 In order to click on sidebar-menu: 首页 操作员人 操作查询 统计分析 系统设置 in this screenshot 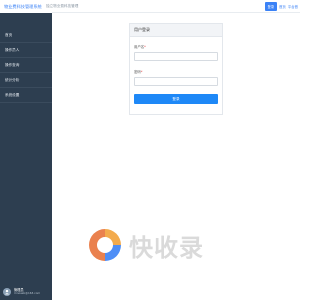, I will do `click(26, 65)`.